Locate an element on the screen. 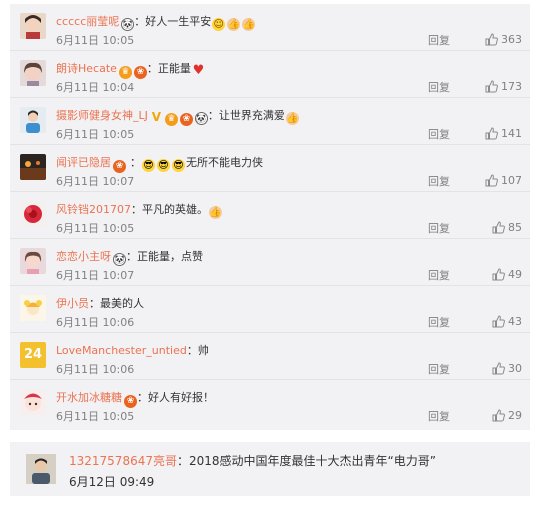  comment-line: 摄影师健身女神_LJ V ♛ ❀ 🐼 ：让世界充满爱👍 is located at coordinates (178, 116).